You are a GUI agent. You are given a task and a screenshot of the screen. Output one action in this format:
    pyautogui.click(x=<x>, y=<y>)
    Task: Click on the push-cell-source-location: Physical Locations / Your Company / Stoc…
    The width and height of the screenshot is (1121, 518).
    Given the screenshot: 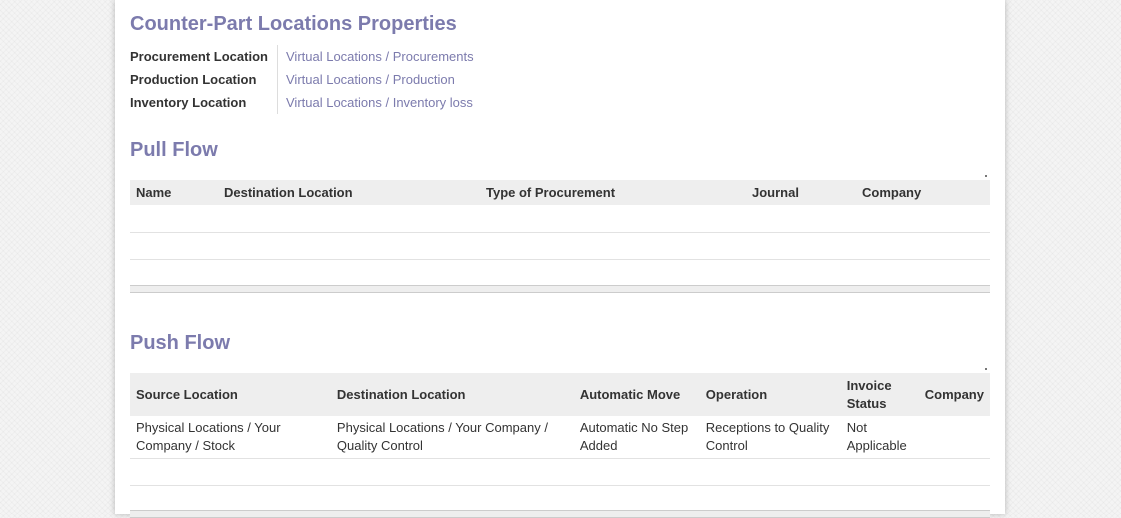 What is the action you would take?
    pyautogui.click(x=230, y=437)
    